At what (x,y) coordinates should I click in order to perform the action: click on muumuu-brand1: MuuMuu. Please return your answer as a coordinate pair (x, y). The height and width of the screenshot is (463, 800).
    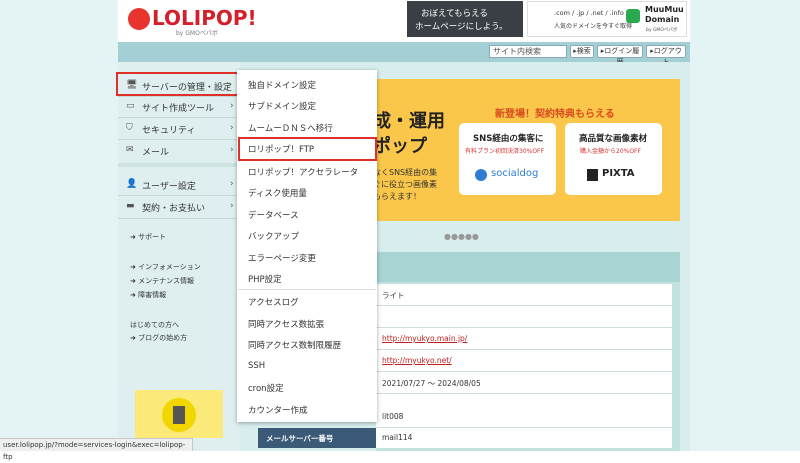
    Looking at the image, I should click on (664, 9).